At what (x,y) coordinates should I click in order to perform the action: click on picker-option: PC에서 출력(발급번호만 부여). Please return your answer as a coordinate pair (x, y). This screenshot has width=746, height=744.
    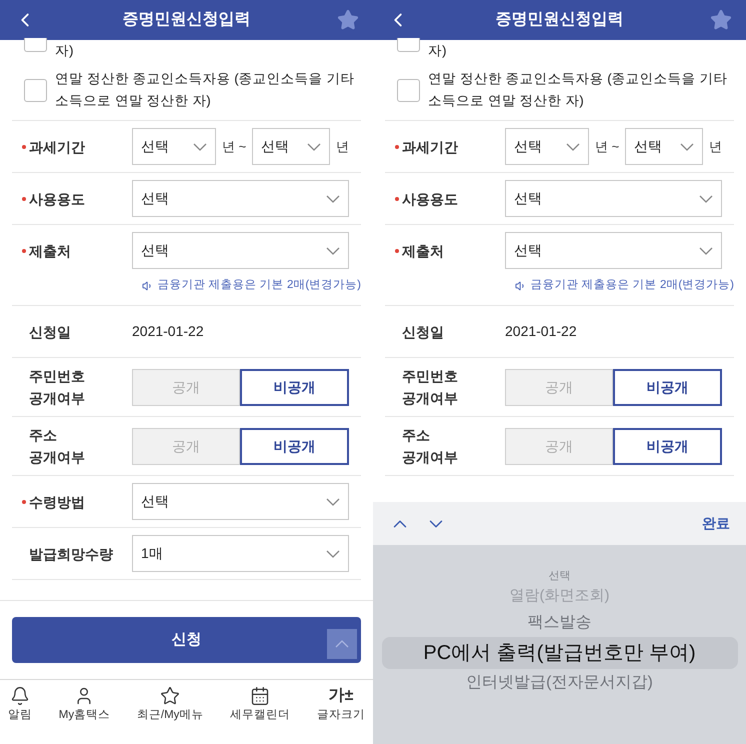
    Looking at the image, I should click on (560, 653).